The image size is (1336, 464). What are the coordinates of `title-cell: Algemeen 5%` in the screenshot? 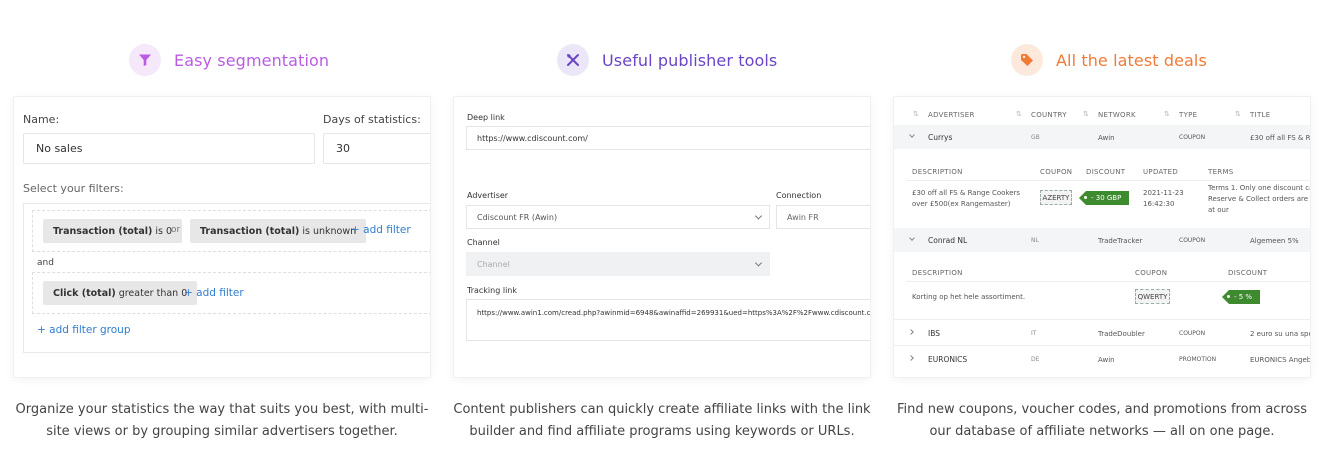 It's located at (1274, 241).